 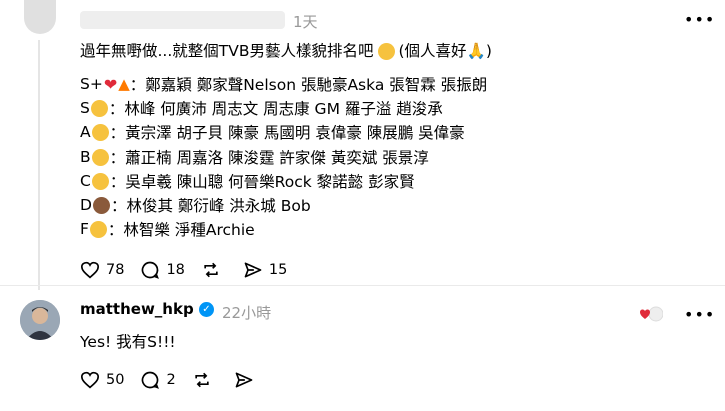 I want to click on praying-hands-icon: 🙏, so click(x=476, y=51).